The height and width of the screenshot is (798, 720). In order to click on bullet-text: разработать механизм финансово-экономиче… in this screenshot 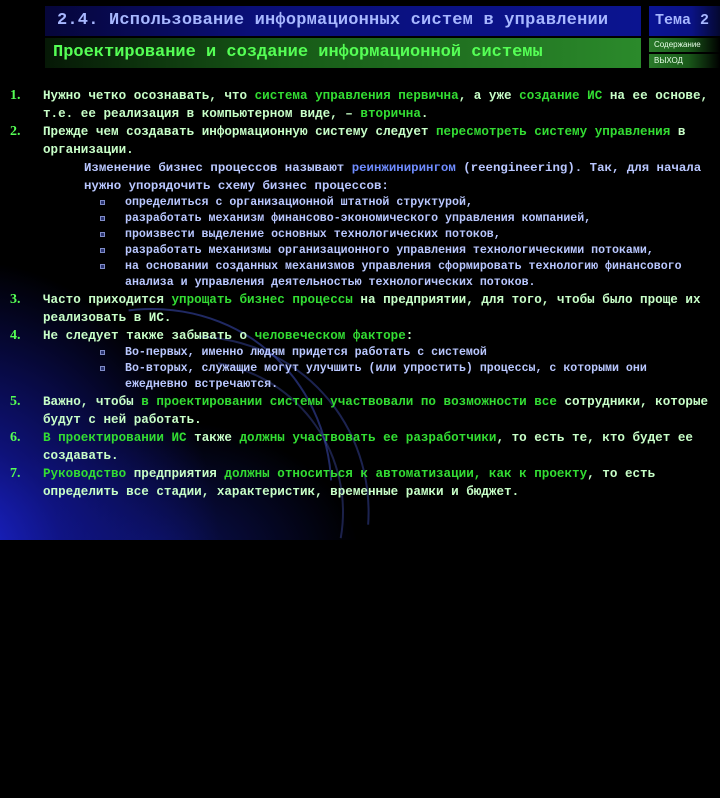, I will do `click(358, 218)`.